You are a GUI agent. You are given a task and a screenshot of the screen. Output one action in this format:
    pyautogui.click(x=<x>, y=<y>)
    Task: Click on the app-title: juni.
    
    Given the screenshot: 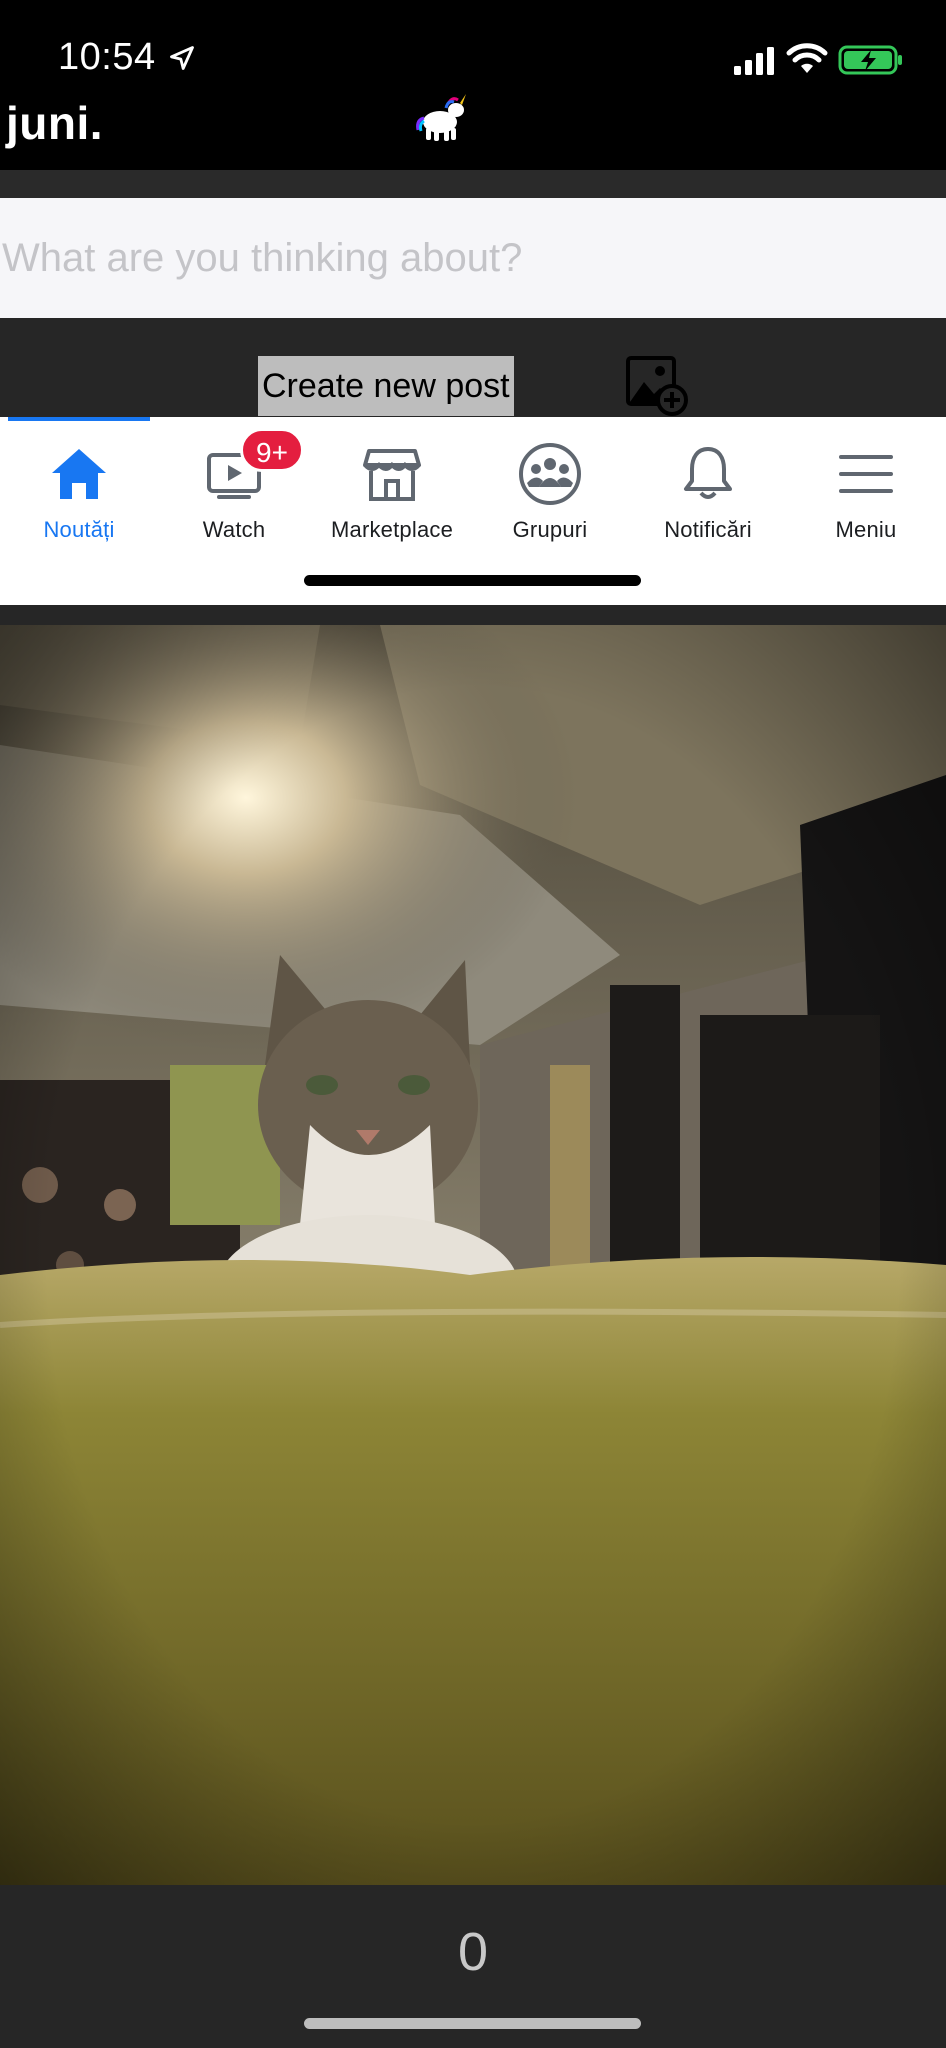 What is the action you would take?
    pyautogui.click(x=55, y=123)
    